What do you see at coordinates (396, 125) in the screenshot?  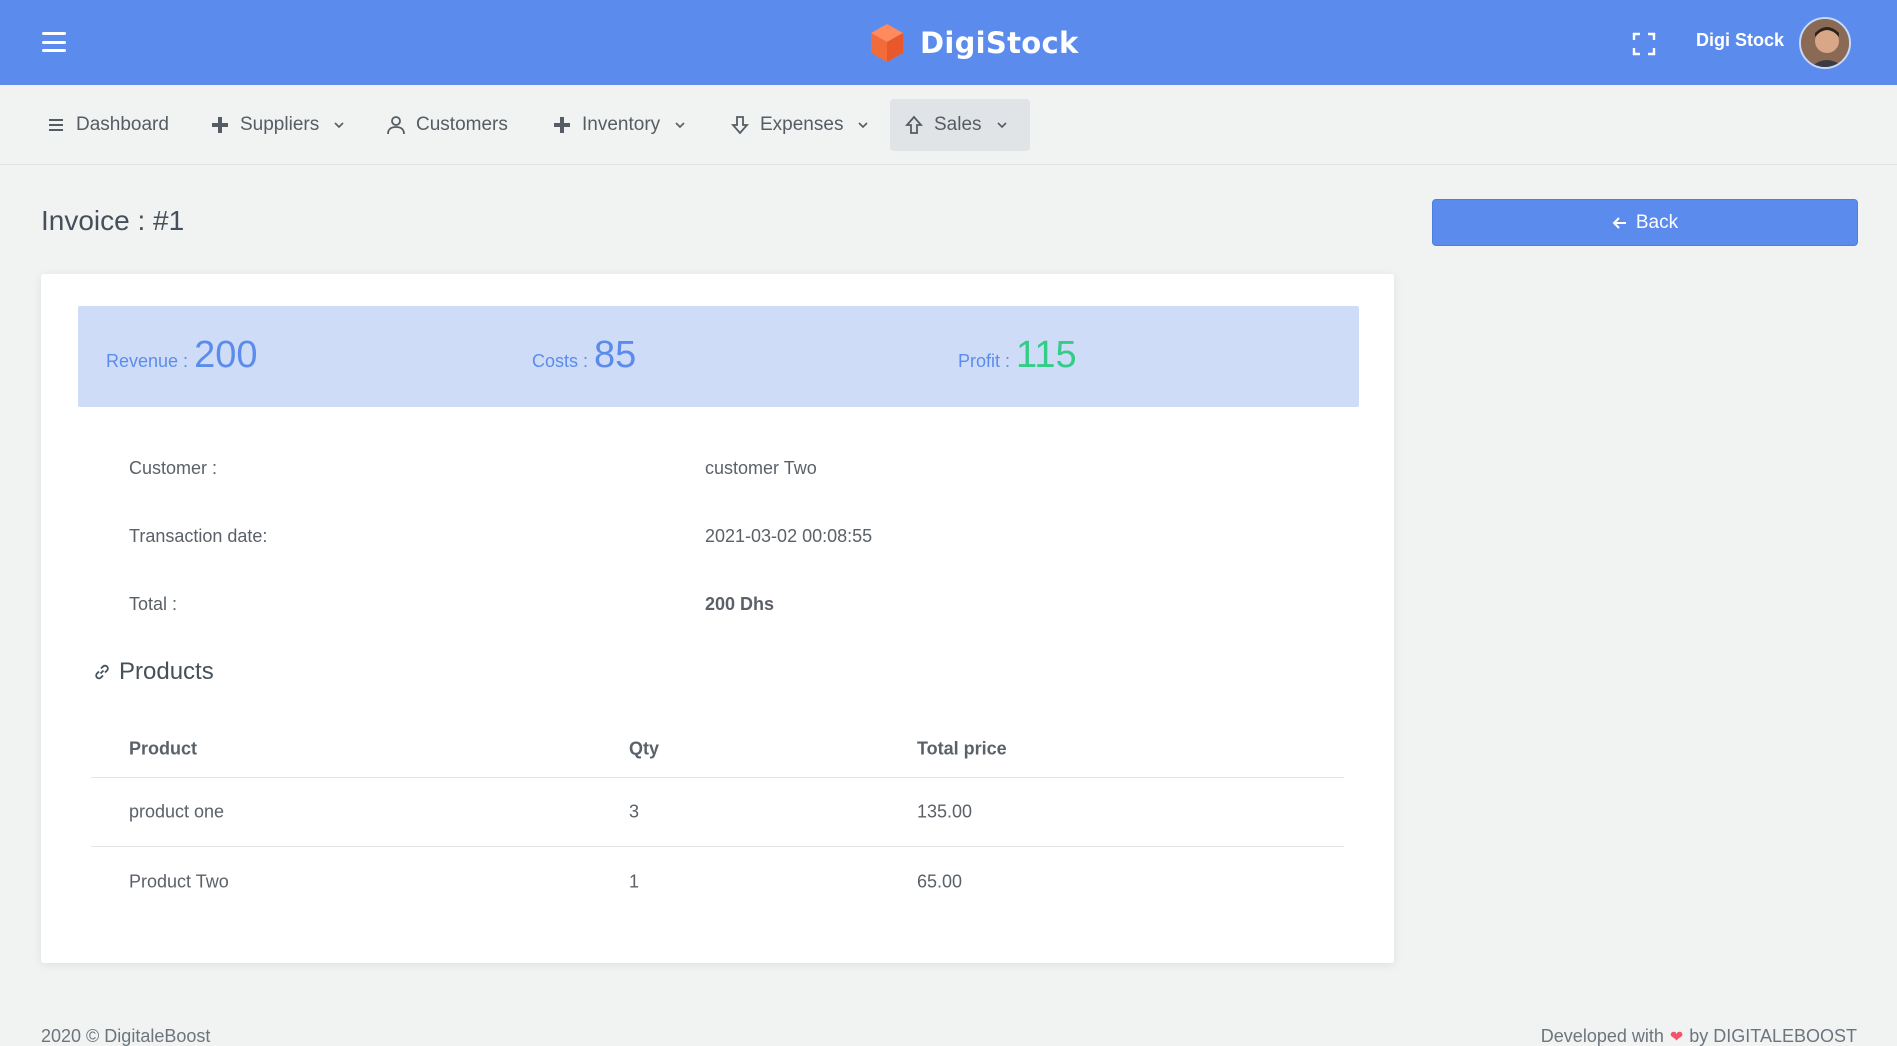 I see `user-icon` at bounding box center [396, 125].